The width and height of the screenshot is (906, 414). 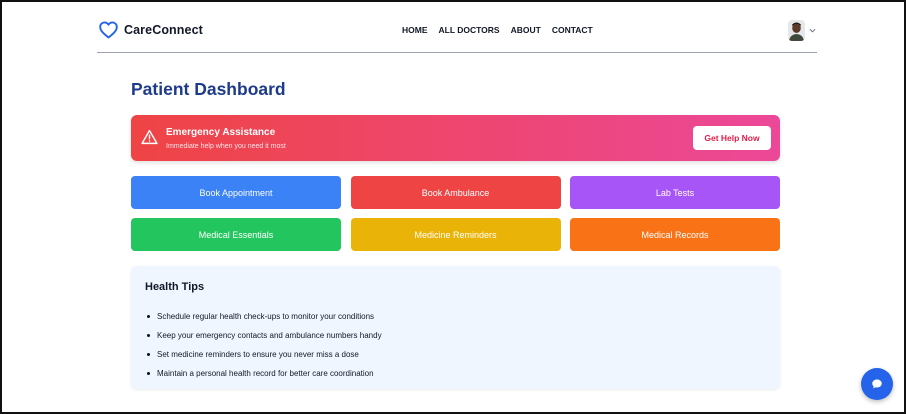 What do you see at coordinates (208, 89) in the screenshot?
I see `page-title: Patient Dashboard` at bounding box center [208, 89].